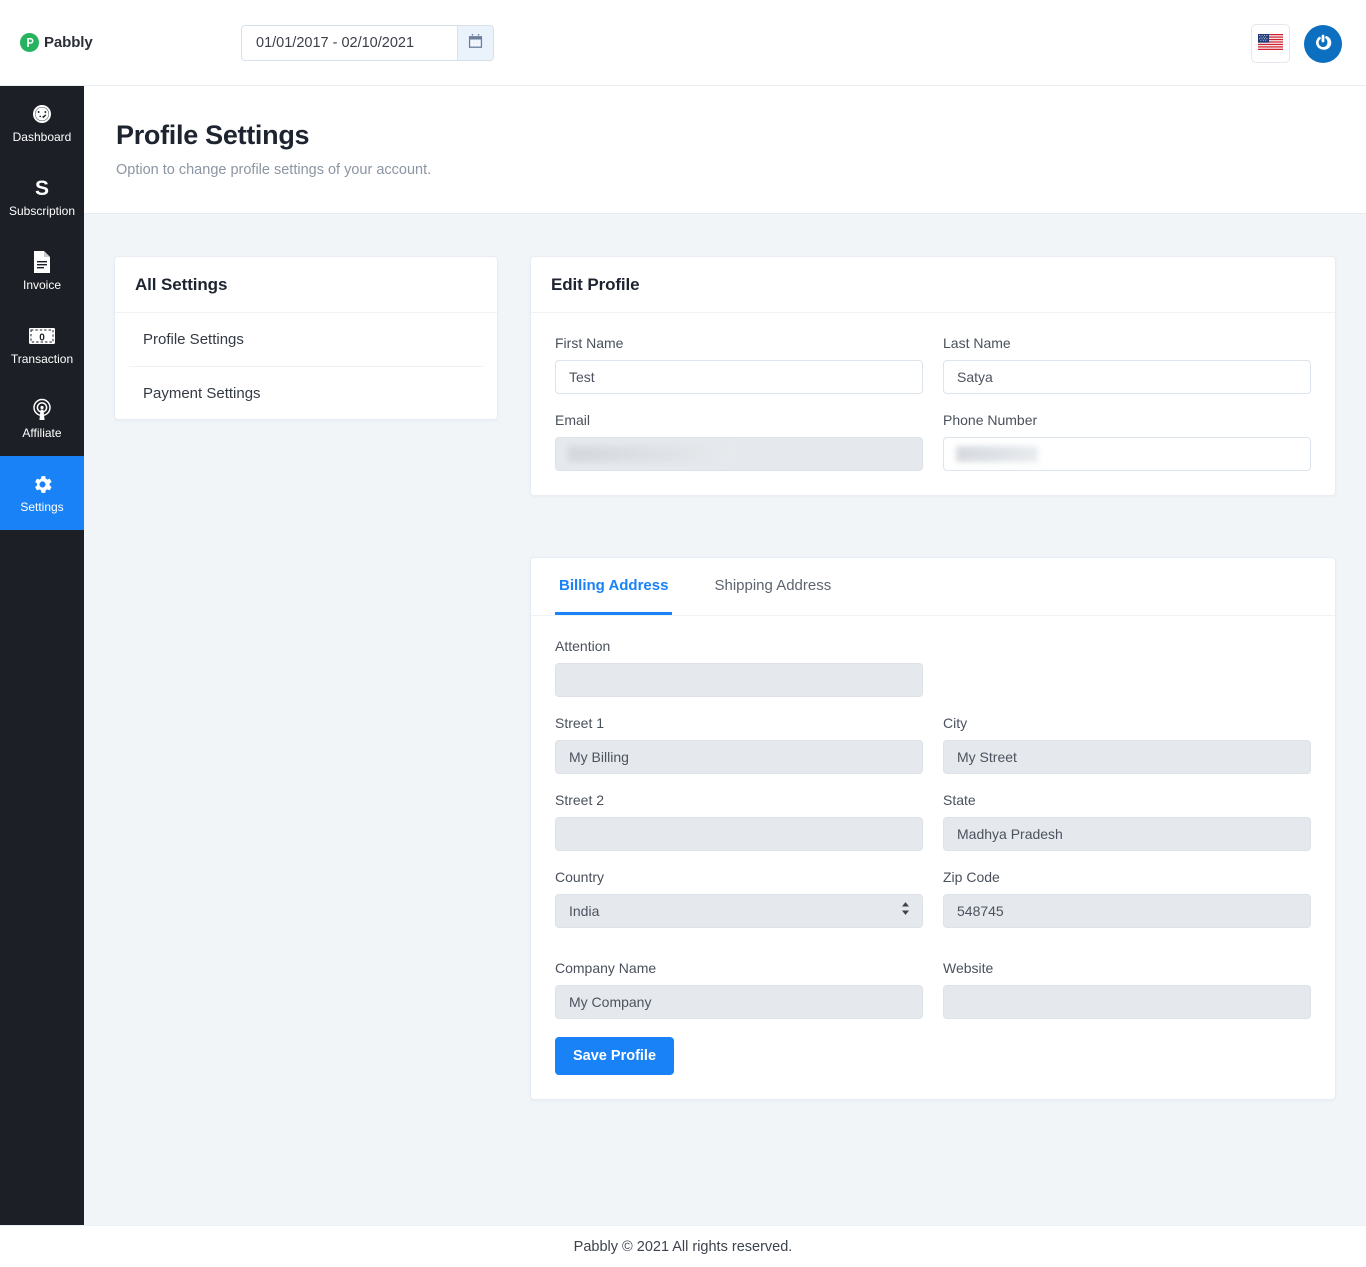 The width and height of the screenshot is (1366, 1267). I want to click on country-select, so click(739, 911).